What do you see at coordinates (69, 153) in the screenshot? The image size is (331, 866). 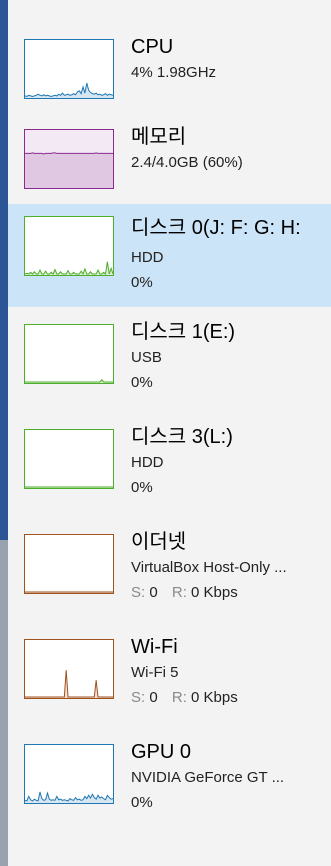 I see `memory-graph-line` at bounding box center [69, 153].